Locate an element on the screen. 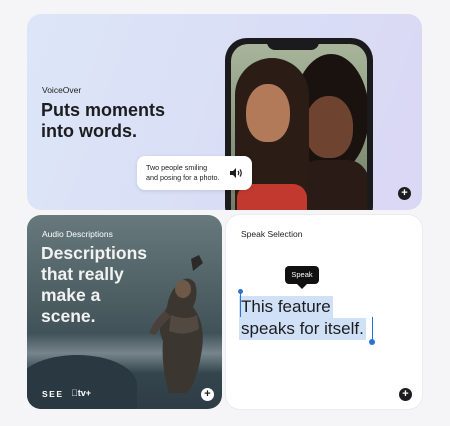 Image resolution: width=450 pixels, height=426 pixels. caption-line-2: and posing for a photo. is located at coordinates (183, 177).